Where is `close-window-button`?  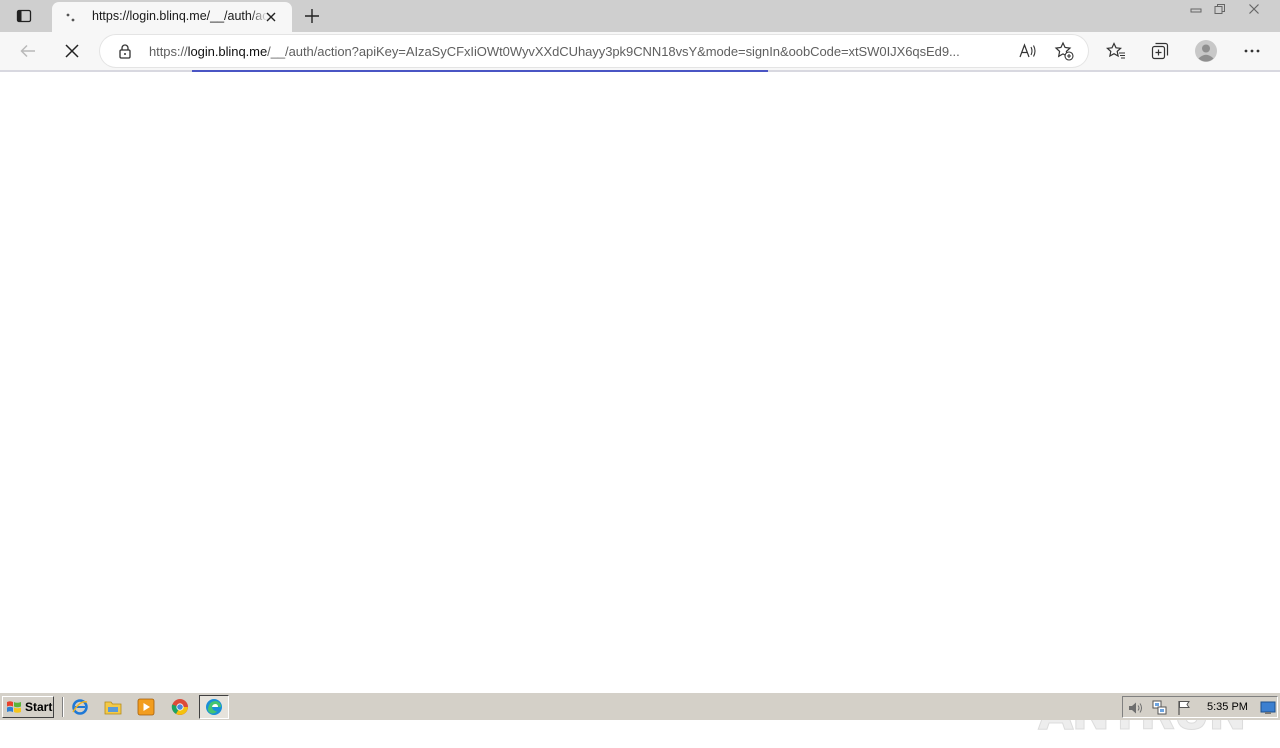 close-window-button is located at coordinates (1254, 9).